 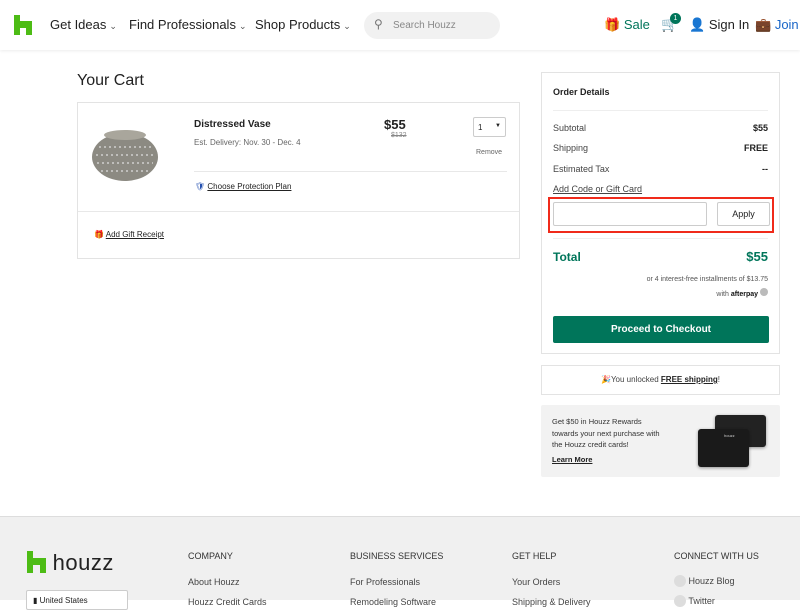 What do you see at coordinates (689, 379) in the screenshot?
I see `free-shipping-link: FREE shipping` at bounding box center [689, 379].